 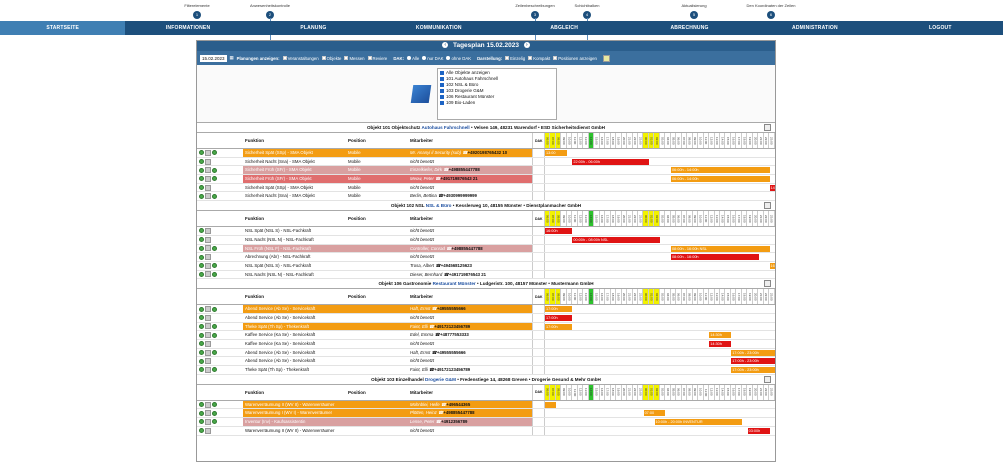 I want to click on mitarbeiter-cell: Edel, Emma ☎+48777553333, so click(x=470, y=335).